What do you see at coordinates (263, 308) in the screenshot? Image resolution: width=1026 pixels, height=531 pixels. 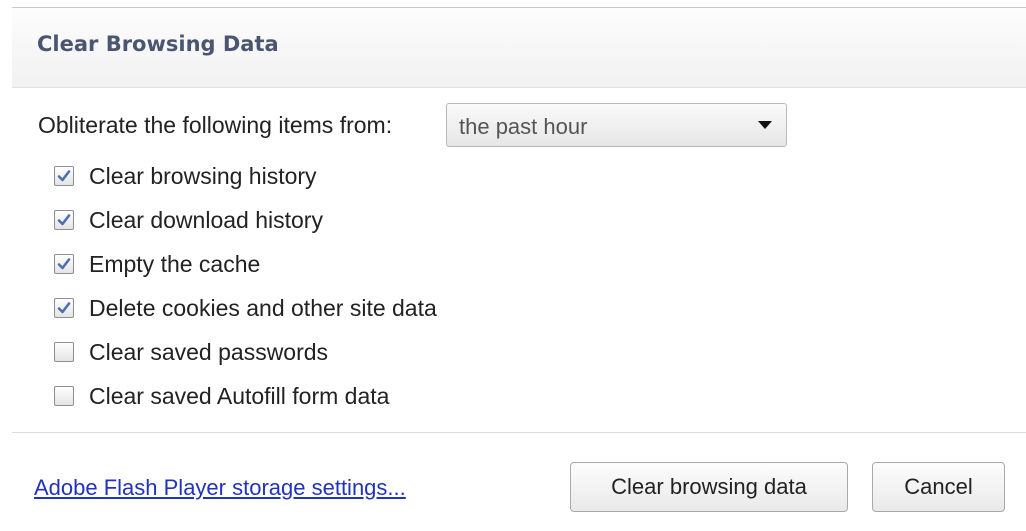 I see `option-label: Delete cookies and other site data` at bounding box center [263, 308].